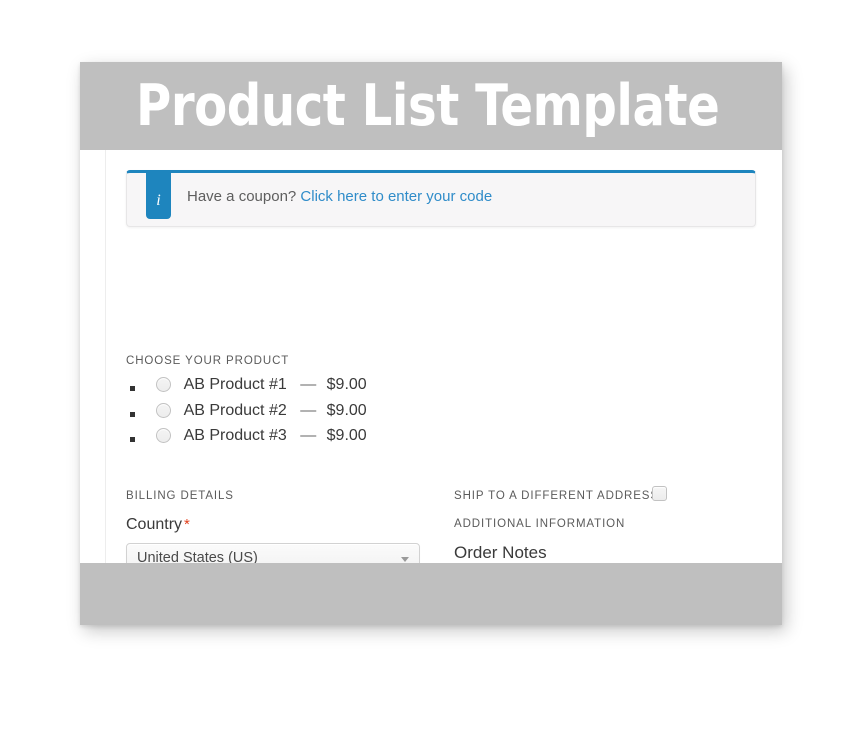 Image resolution: width=860 pixels, height=749 pixels. I want to click on choose-product-heading: CHOOSE YOUR PRODUCT, so click(208, 361).